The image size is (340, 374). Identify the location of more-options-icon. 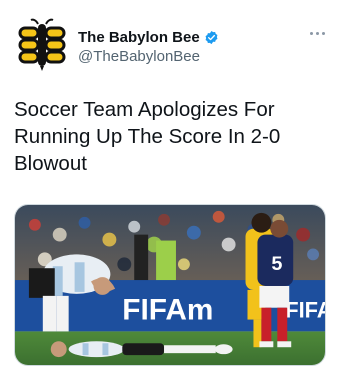
(317, 33).